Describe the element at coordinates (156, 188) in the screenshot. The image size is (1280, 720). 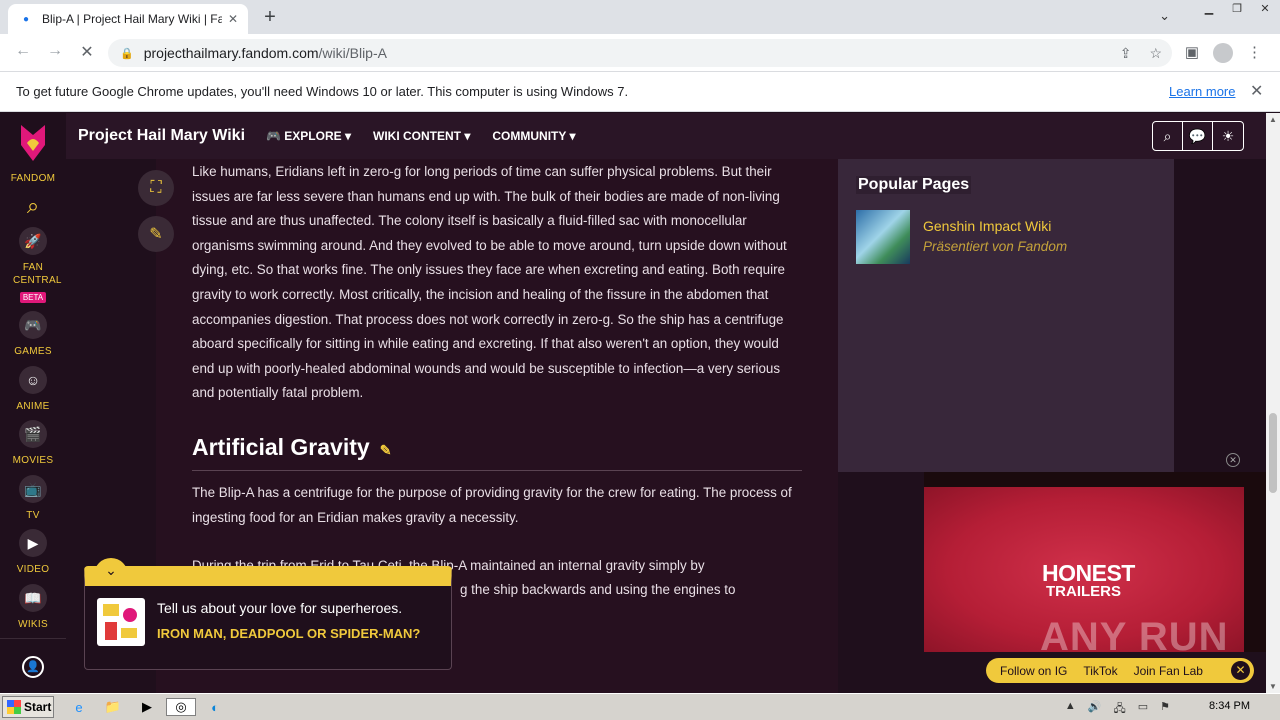
I see `fullscreen-icon: ⛶` at that location.